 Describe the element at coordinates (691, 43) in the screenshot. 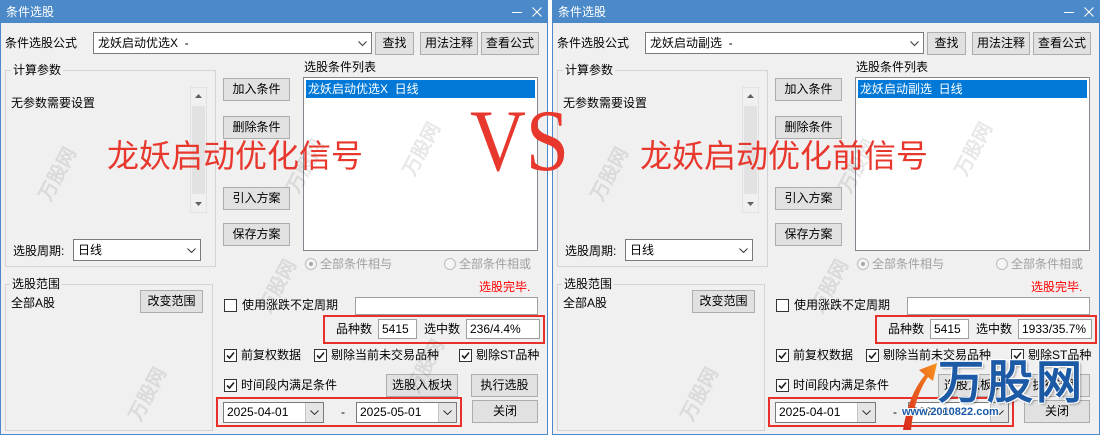

I see `formula-select-value: 龙妖启动副选 -` at that location.